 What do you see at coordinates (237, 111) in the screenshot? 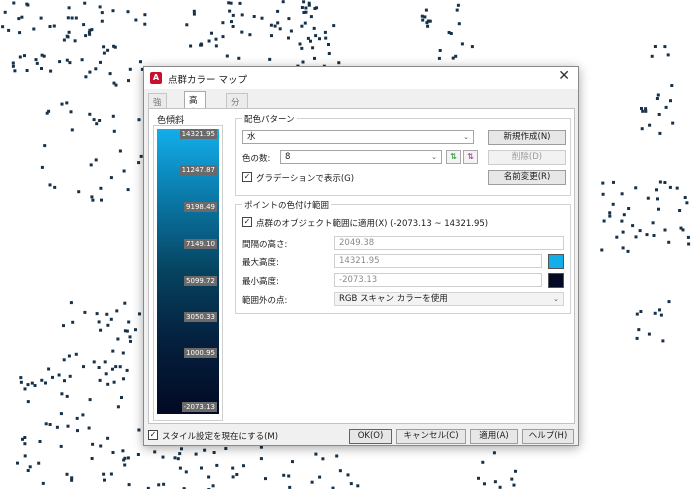
I see `tab-classification: 分類(F)` at bounding box center [237, 111].